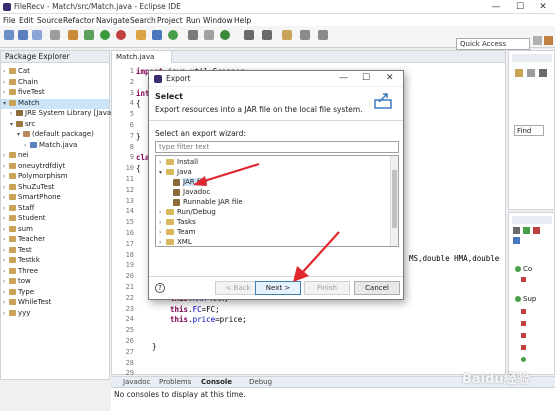  I want to click on line-number: 19, so click(129, 265).